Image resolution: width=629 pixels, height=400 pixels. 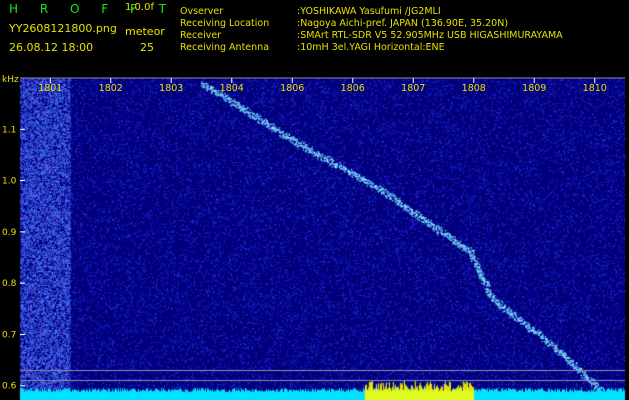 I want to click on y-tick-label: 0.9, so click(x=9, y=233).